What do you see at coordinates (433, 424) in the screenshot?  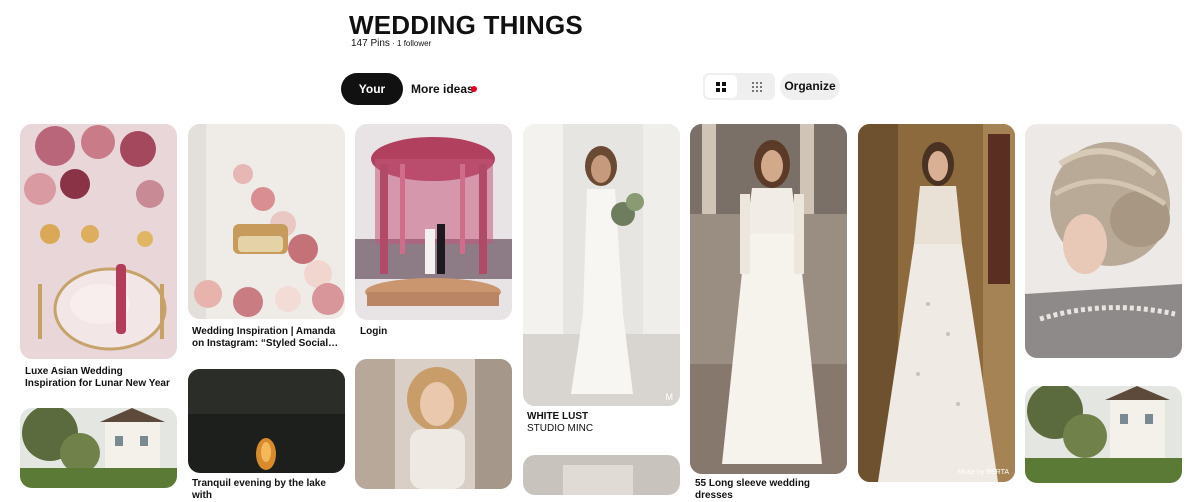 I see `pin-image-bride-portrait` at bounding box center [433, 424].